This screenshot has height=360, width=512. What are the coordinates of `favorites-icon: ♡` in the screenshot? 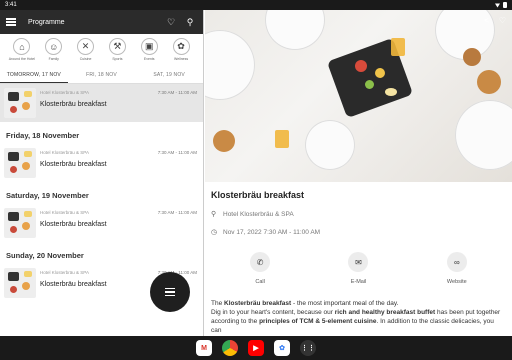 It's located at (171, 22).